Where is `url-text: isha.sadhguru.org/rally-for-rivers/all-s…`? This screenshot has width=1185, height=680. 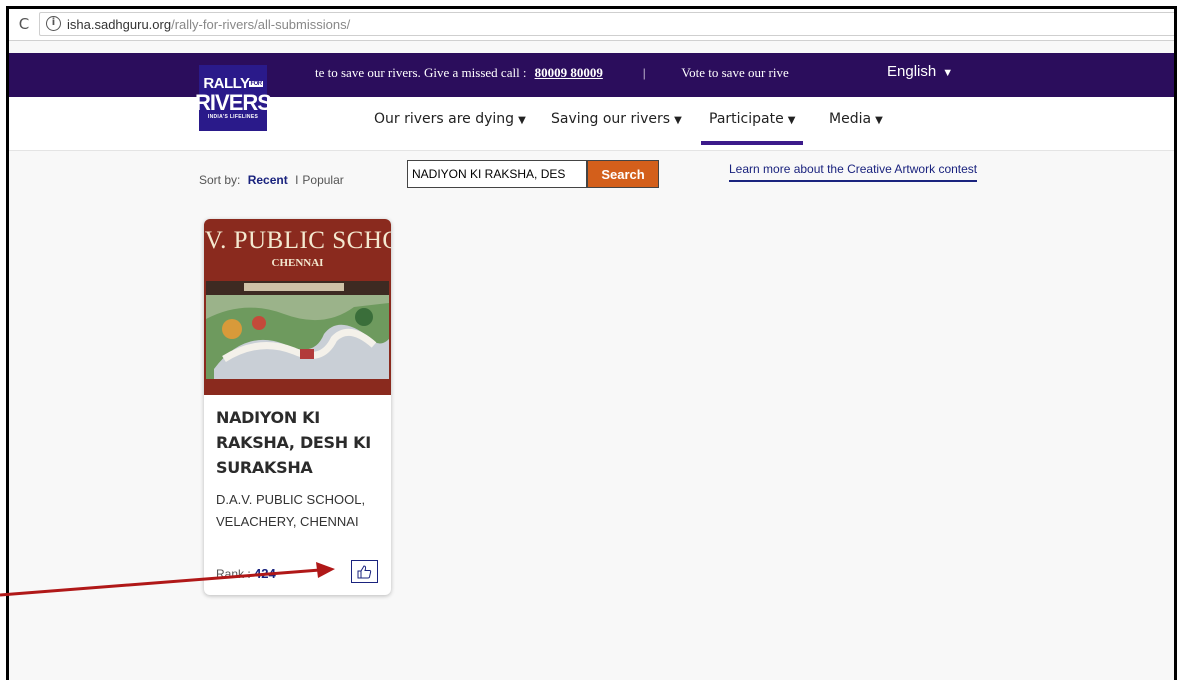
url-text: isha.sadhguru.org/rally-for-rivers/all-s… is located at coordinates (208, 24).